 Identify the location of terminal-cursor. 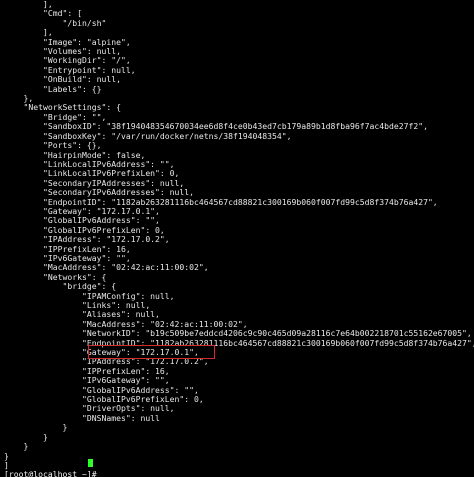
(90, 463).